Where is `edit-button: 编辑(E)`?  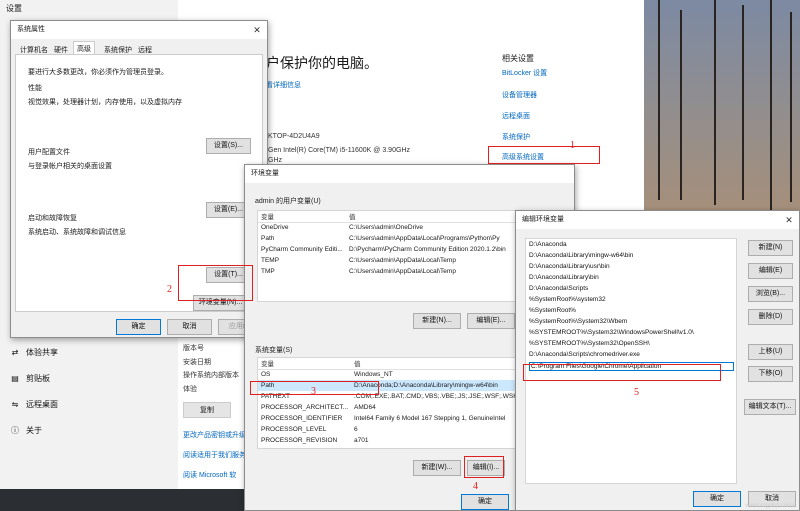 edit-button: 编辑(E) is located at coordinates (770, 271).